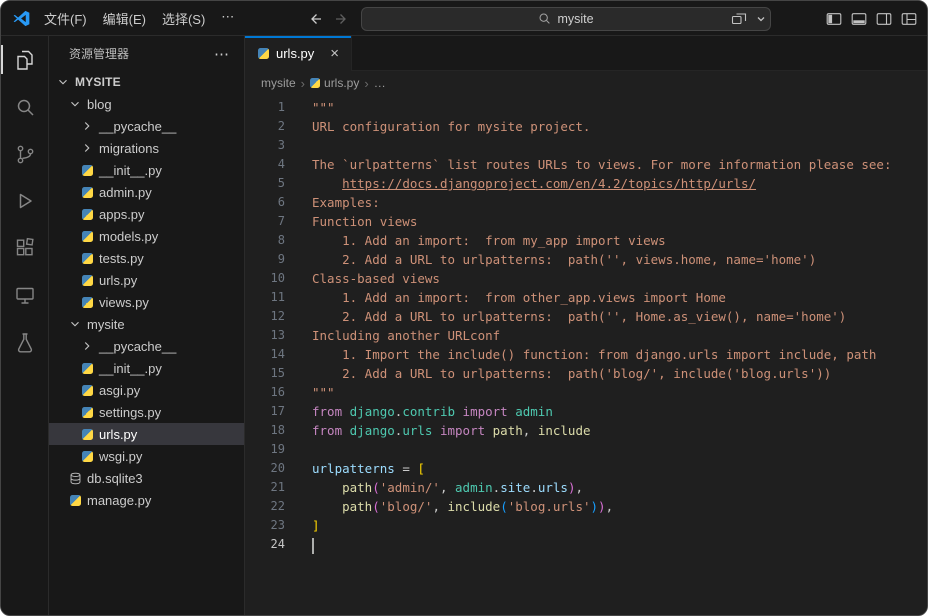 Image resolution: width=928 pixels, height=616 pixels. What do you see at coordinates (98, 82) in the screenshot?
I see `tree-item-label: MYSITE` at bounding box center [98, 82].